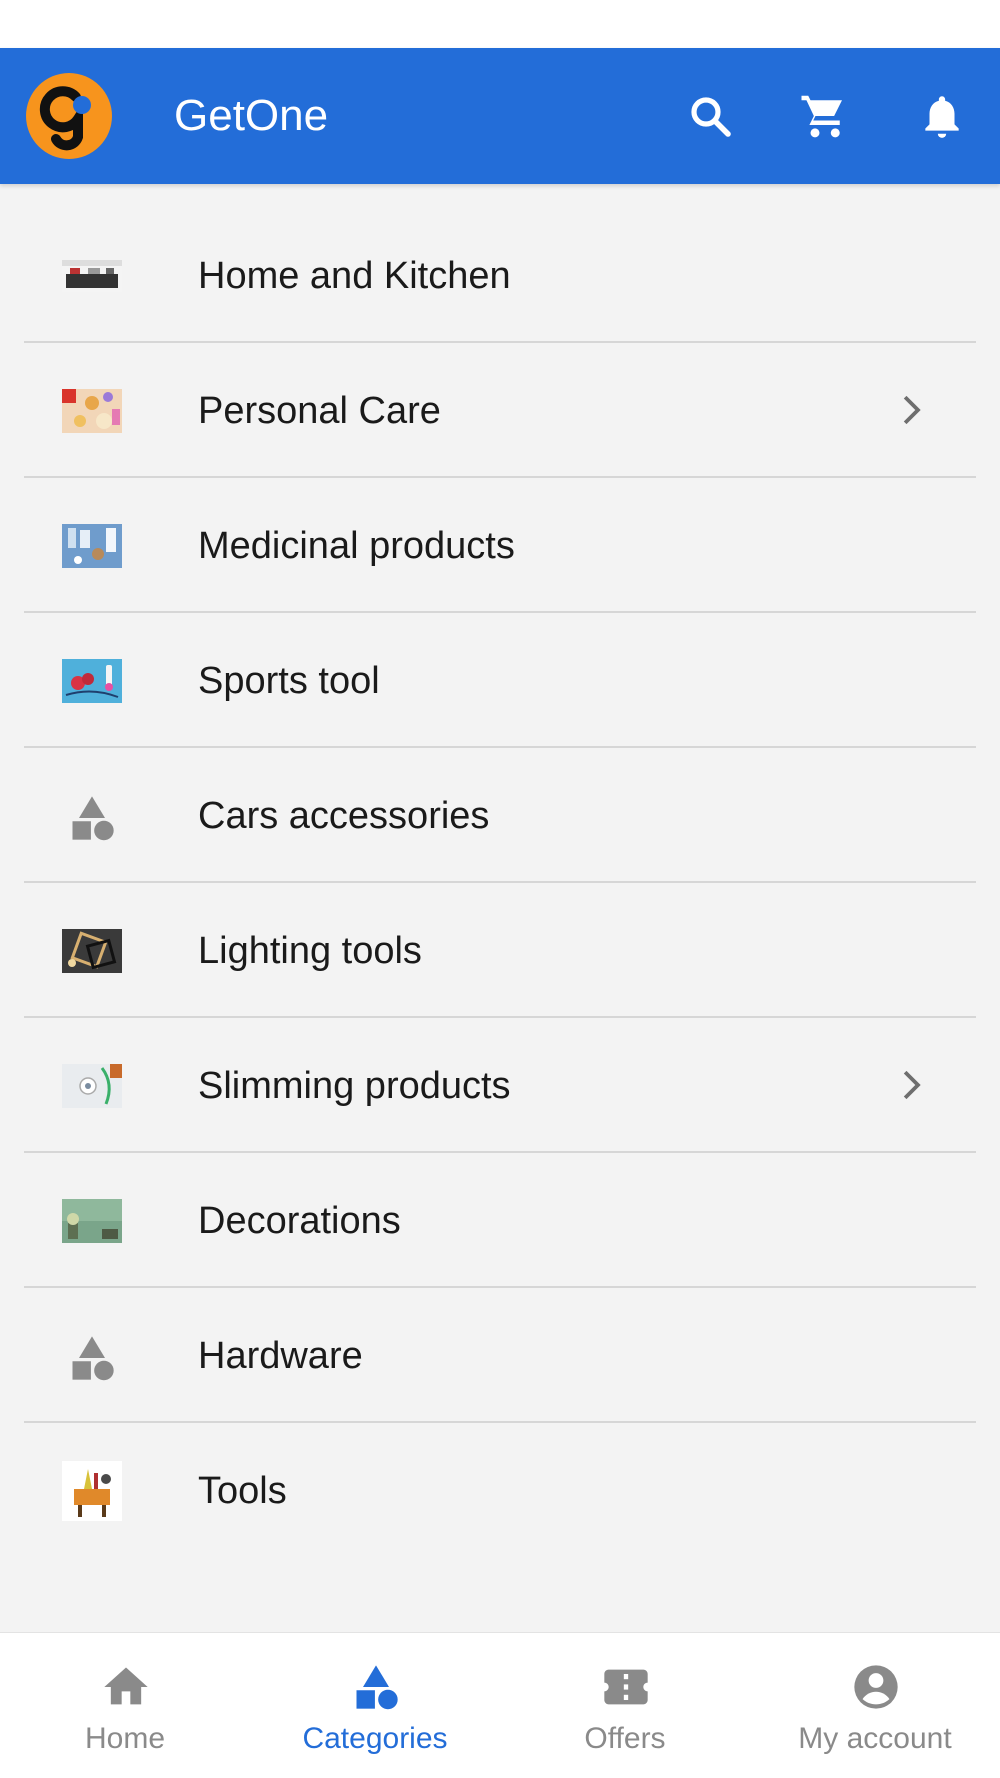 This screenshot has height=1778, width=1000. I want to click on app-logo, so click(69, 116).